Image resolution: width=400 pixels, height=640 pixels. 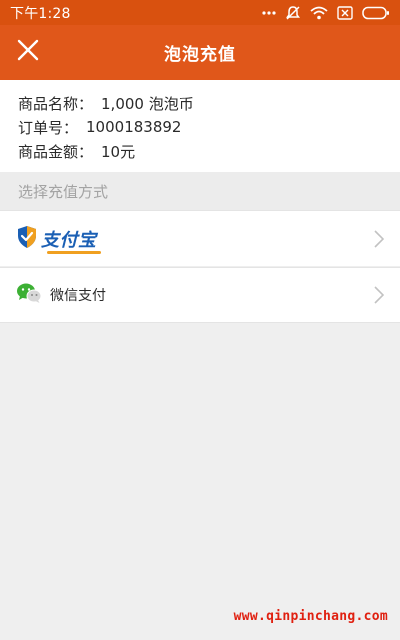 I want to click on status-icons, so click(x=326, y=13).